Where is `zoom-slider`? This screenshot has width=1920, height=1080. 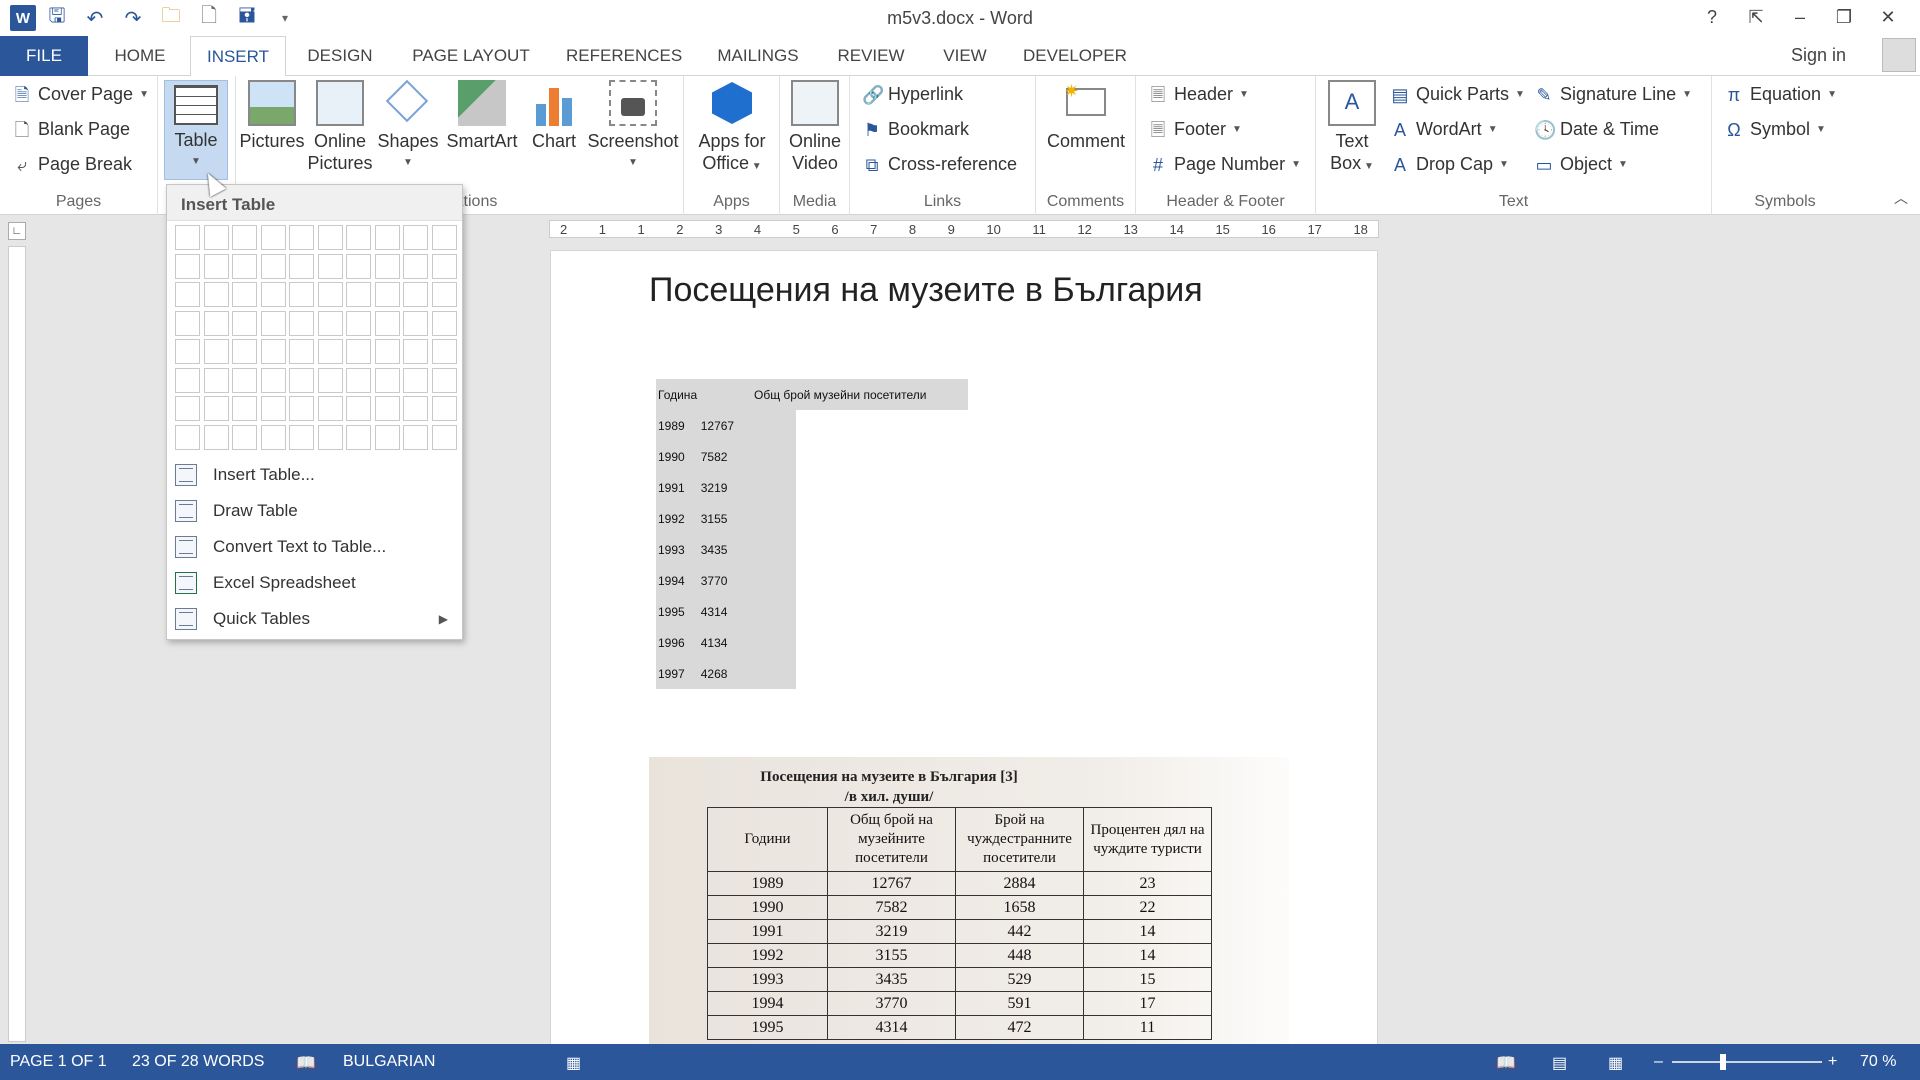 zoom-slider is located at coordinates (1747, 1062).